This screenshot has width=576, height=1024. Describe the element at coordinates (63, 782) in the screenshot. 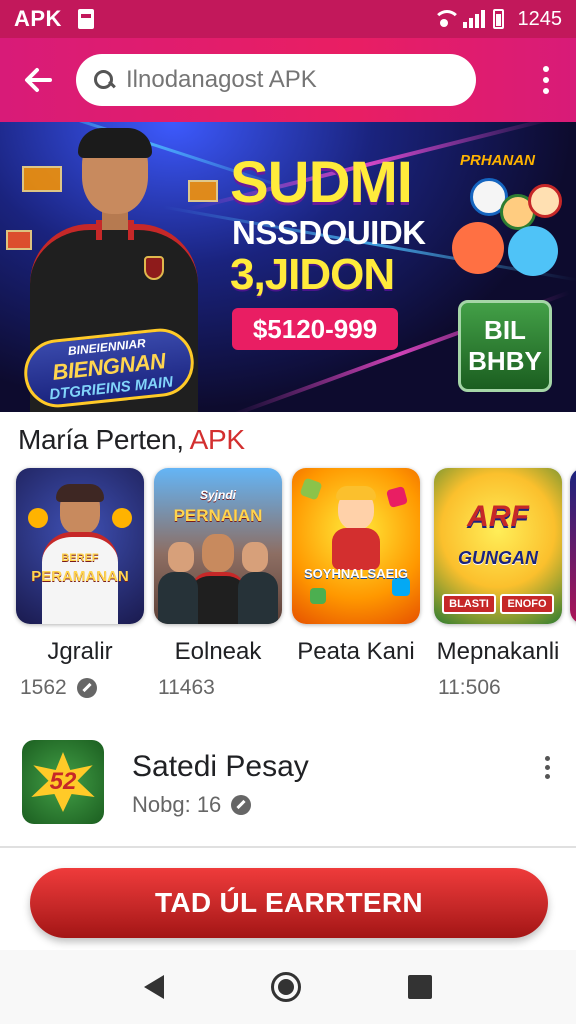

I see `app-icon: 52` at that location.